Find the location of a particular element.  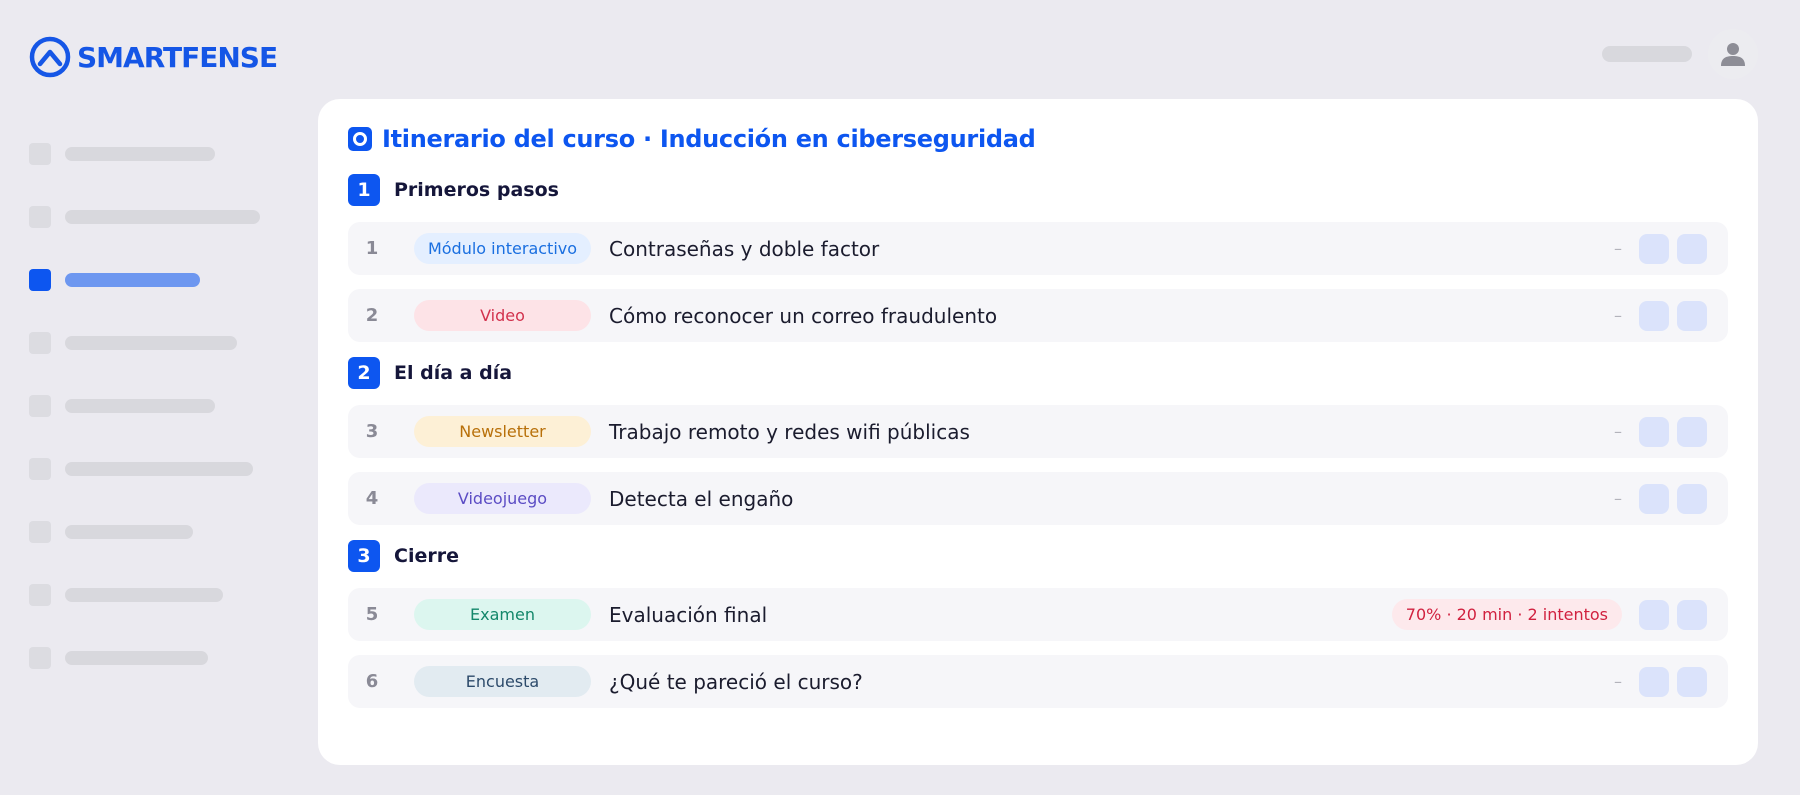

exam-requirements-badge: 70% · 20 min · 2 intentos is located at coordinates (1506, 614).